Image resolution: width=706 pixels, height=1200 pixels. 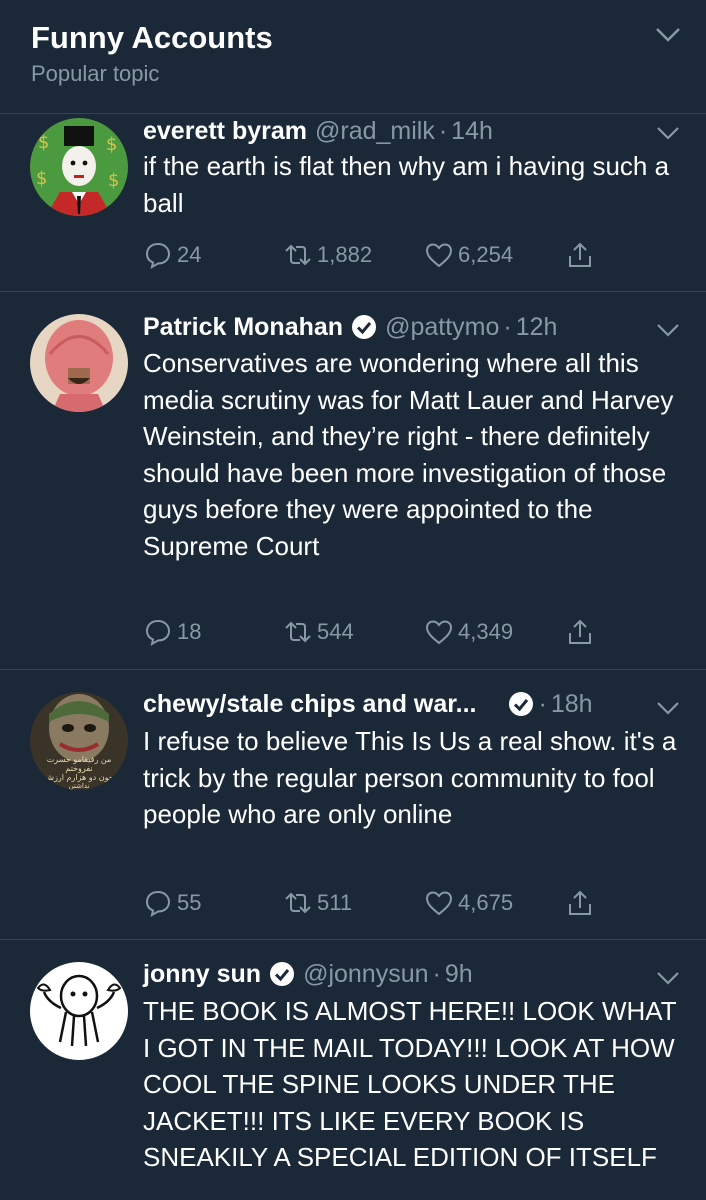 I want to click on tweet-actions: 55 511 4,675, so click(x=378, y=905).